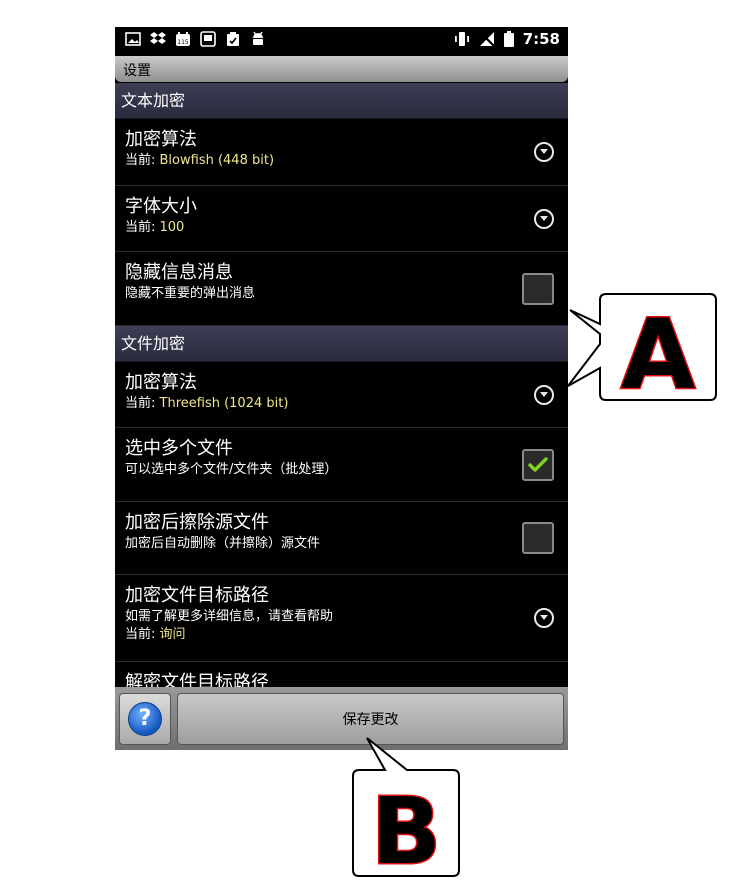  Describe the element at coordinates (341, 289) in the screenshot. I see `pref-hide-messages: 隐藏信息消息 隐藏不重要的弹出消息` at that location.